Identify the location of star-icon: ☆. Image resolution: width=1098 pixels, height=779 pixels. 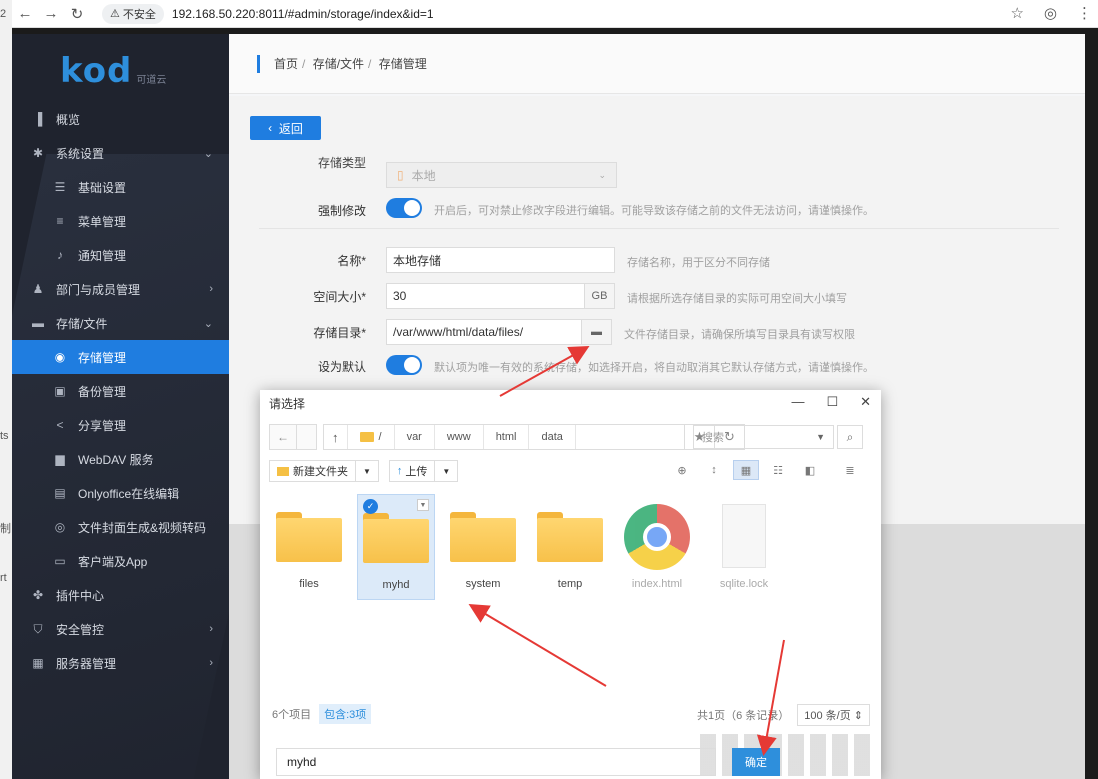
(1016, 13).